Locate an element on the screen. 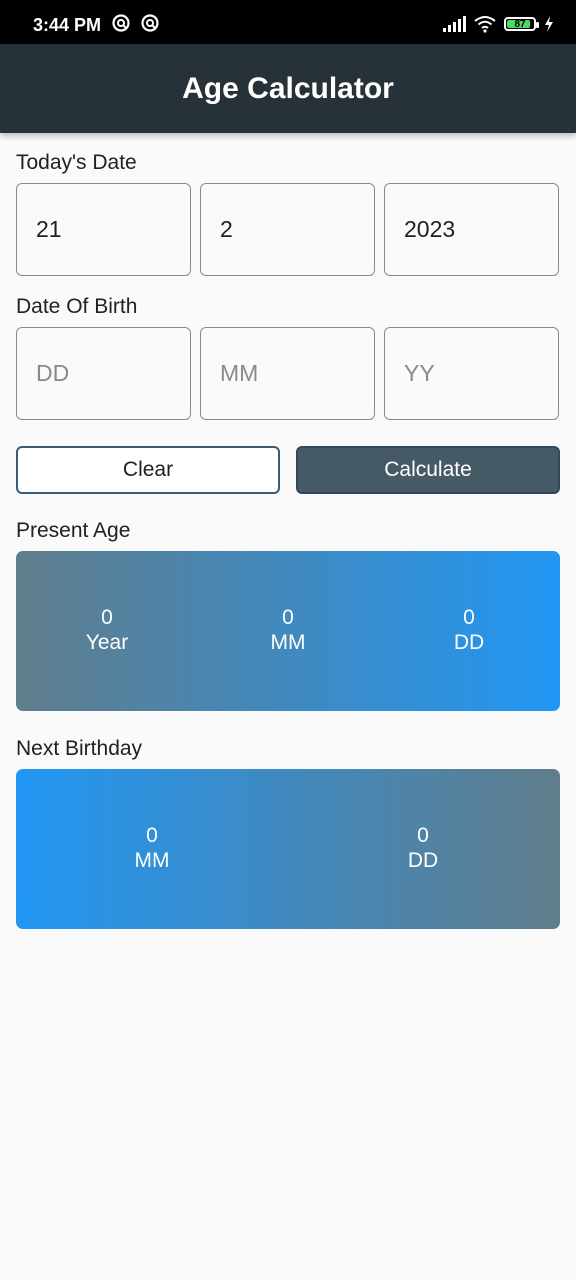 This screenshot has height=1280, width=576. next-birthday-months-value: 0 is located at coordinates (152, 835).